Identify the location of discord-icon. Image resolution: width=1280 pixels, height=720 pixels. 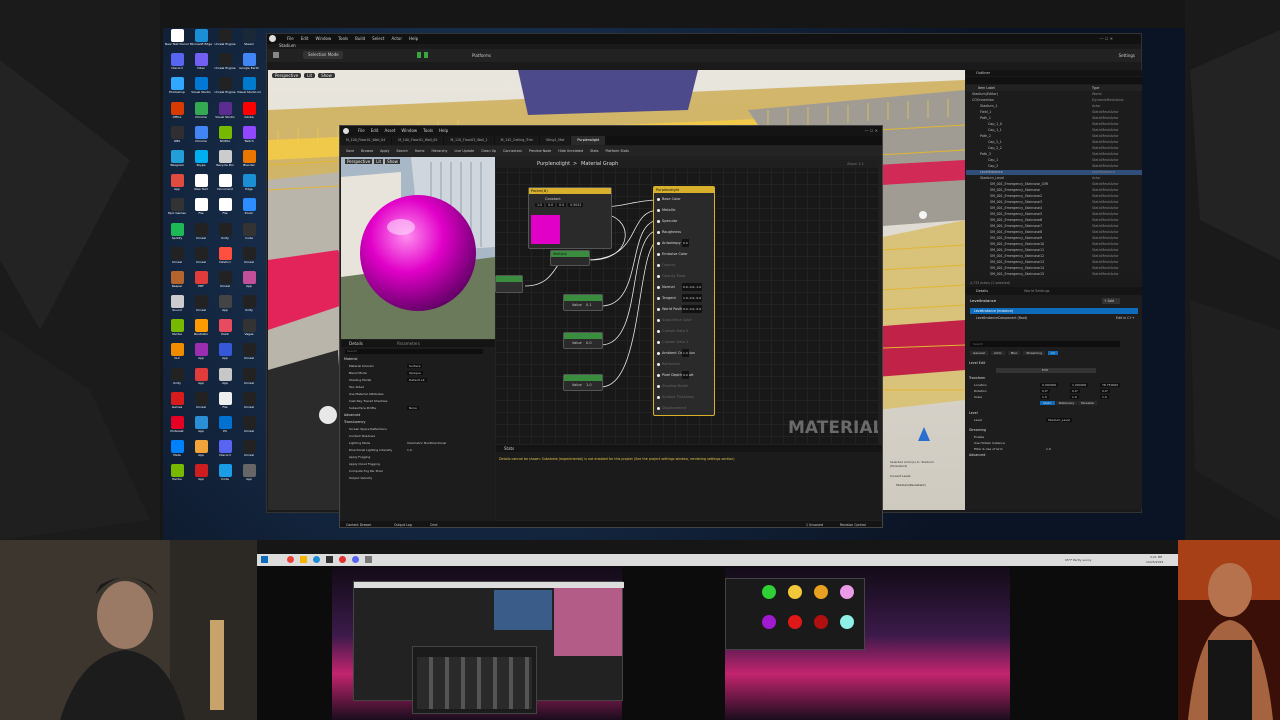
(355, 559).